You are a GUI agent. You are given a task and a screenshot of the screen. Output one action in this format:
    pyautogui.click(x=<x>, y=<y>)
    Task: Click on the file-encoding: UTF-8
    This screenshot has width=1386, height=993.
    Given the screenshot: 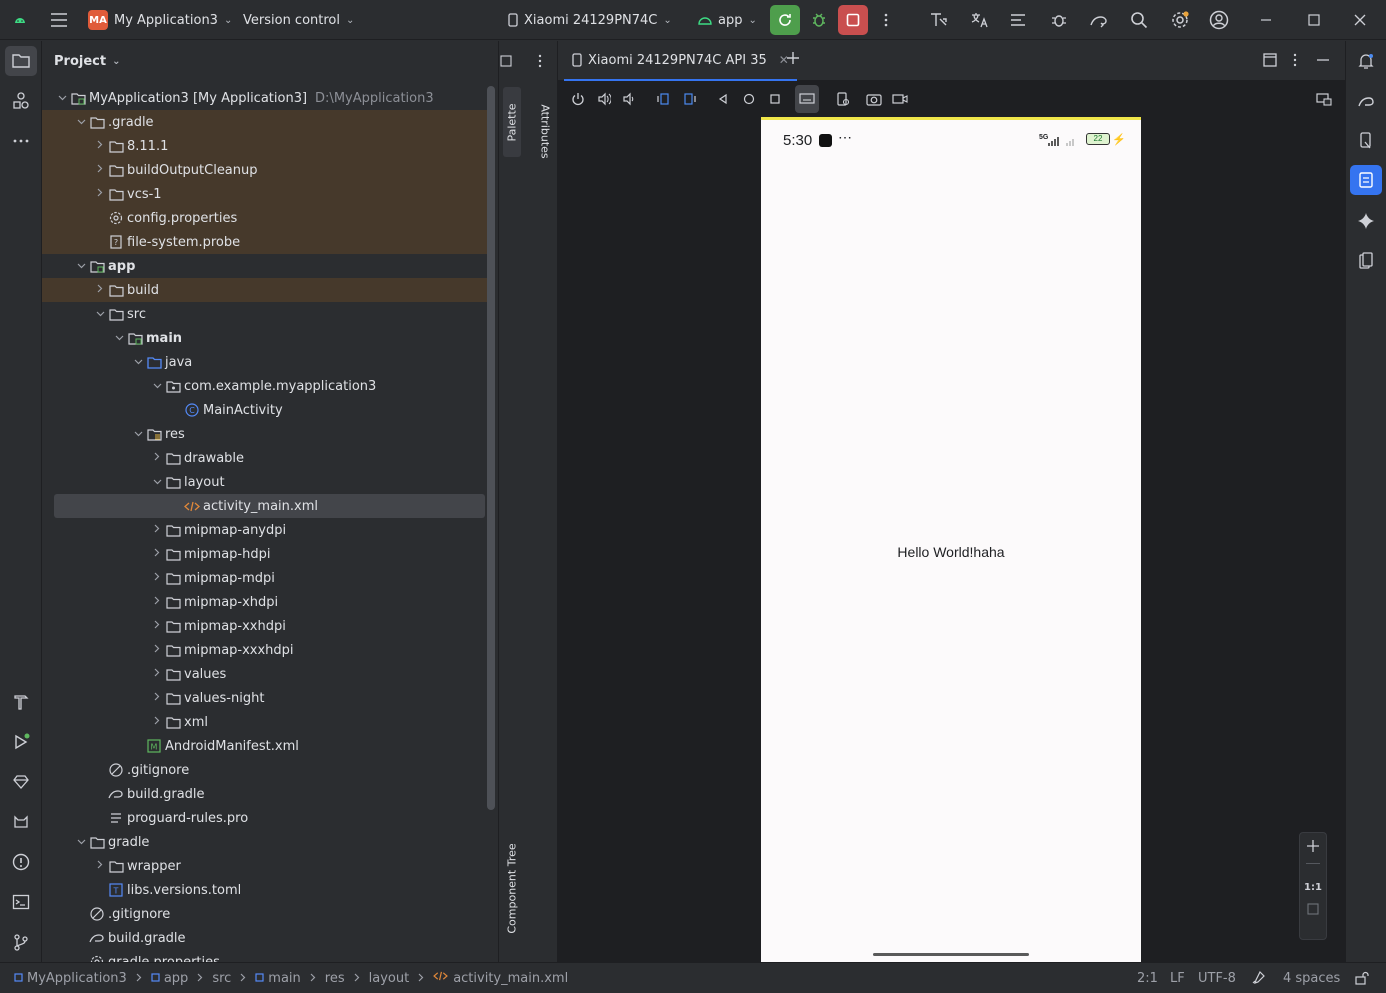 What is the action you would take?
    pyautogui.click(x=1217, y=978)
    